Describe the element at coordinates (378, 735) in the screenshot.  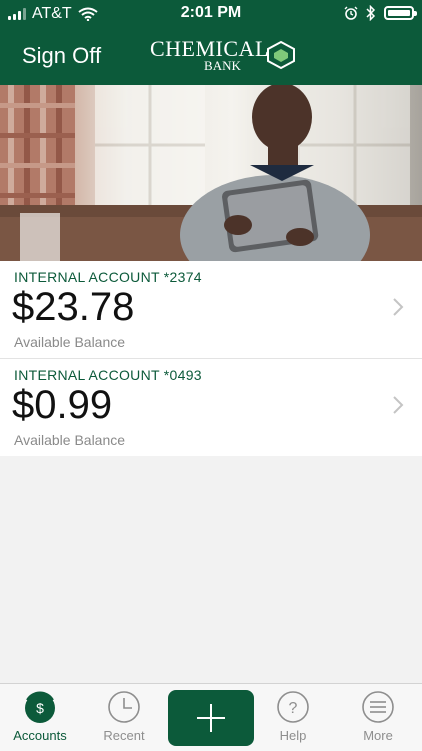
I see `tab-label: More` at that location.